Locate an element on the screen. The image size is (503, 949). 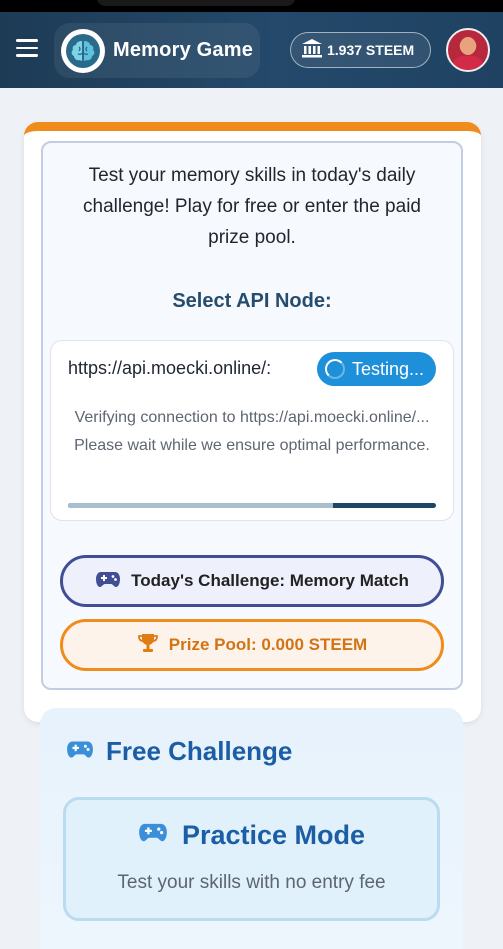
bank-icon is located at coordinates (312, 50).